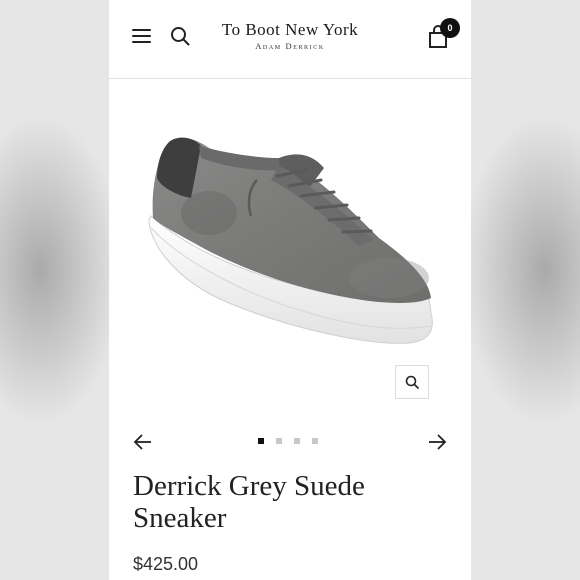 The width and height of the screenshot is (580, 580). I want to click on arrow-left-icon, so click(143, 442).